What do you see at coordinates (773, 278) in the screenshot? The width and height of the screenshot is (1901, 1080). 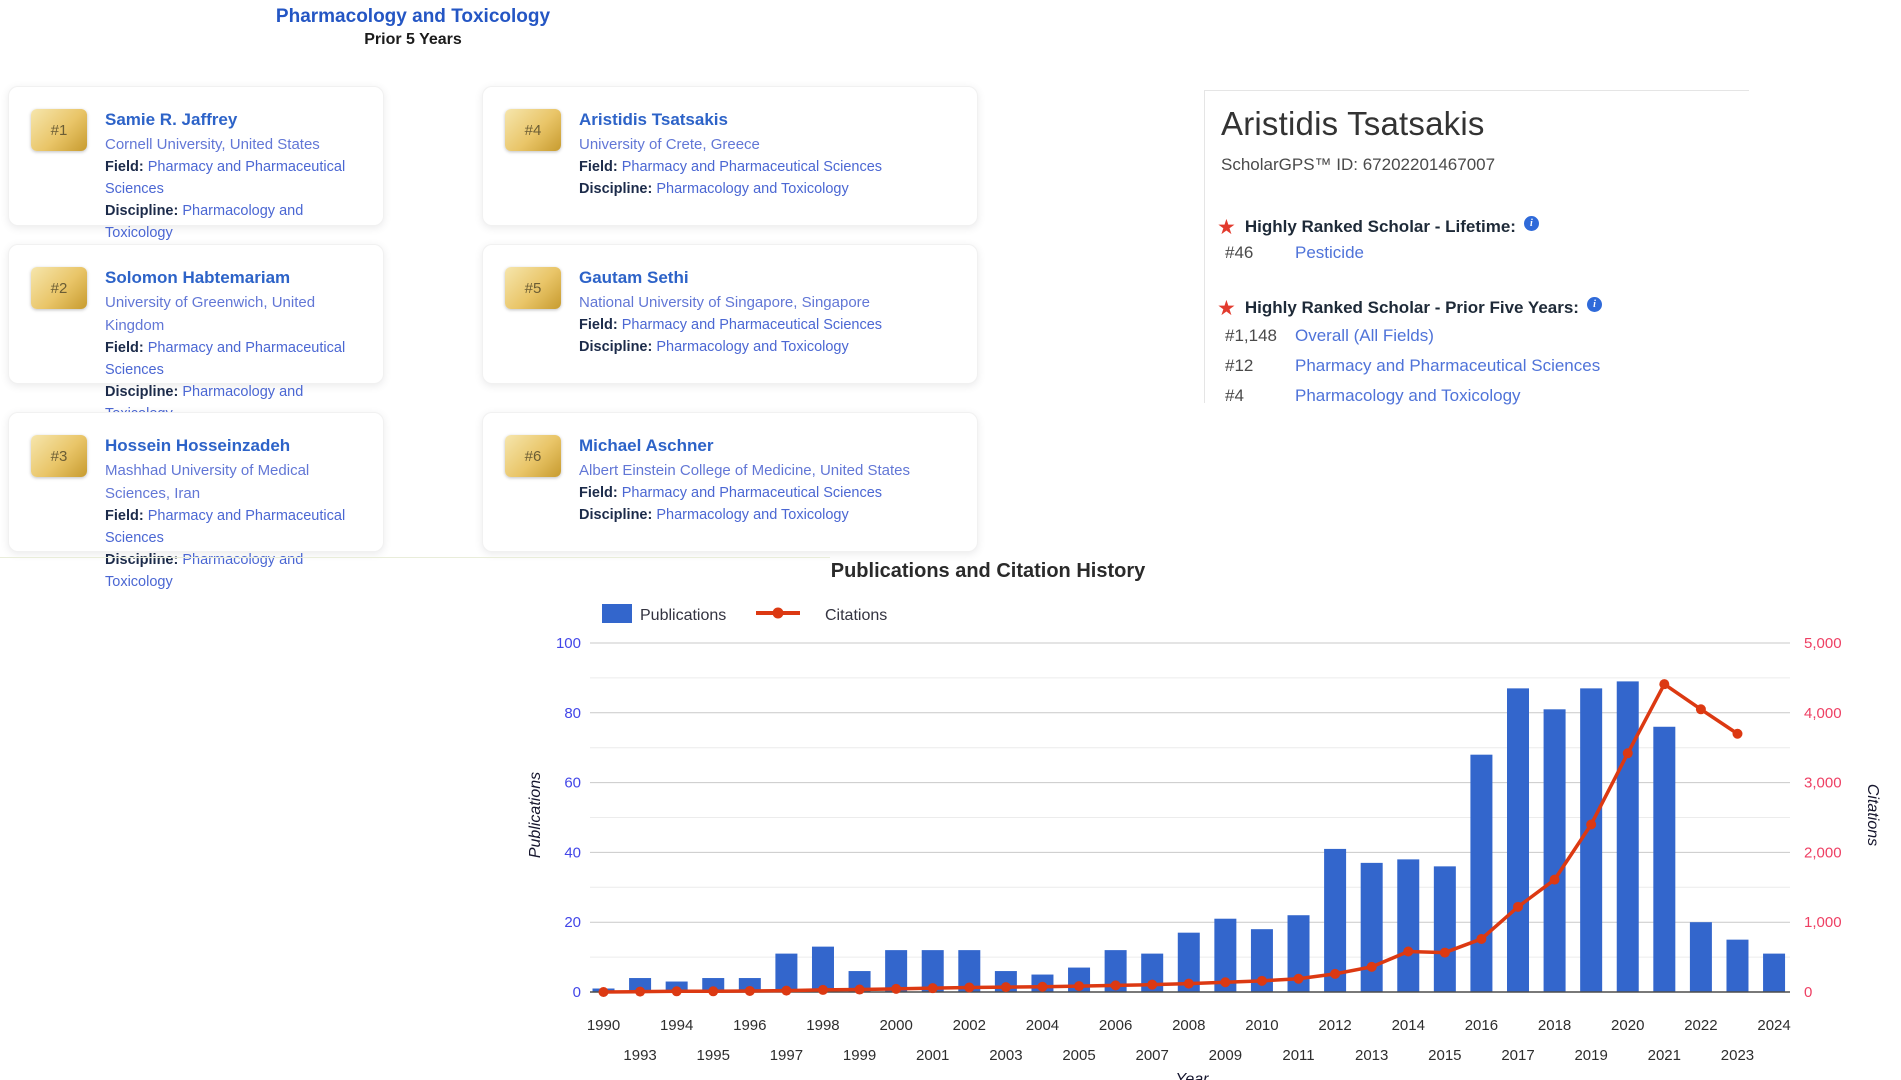 I see `scholar-name-link: Gautam Sethi` at bounding box center [773, 278].